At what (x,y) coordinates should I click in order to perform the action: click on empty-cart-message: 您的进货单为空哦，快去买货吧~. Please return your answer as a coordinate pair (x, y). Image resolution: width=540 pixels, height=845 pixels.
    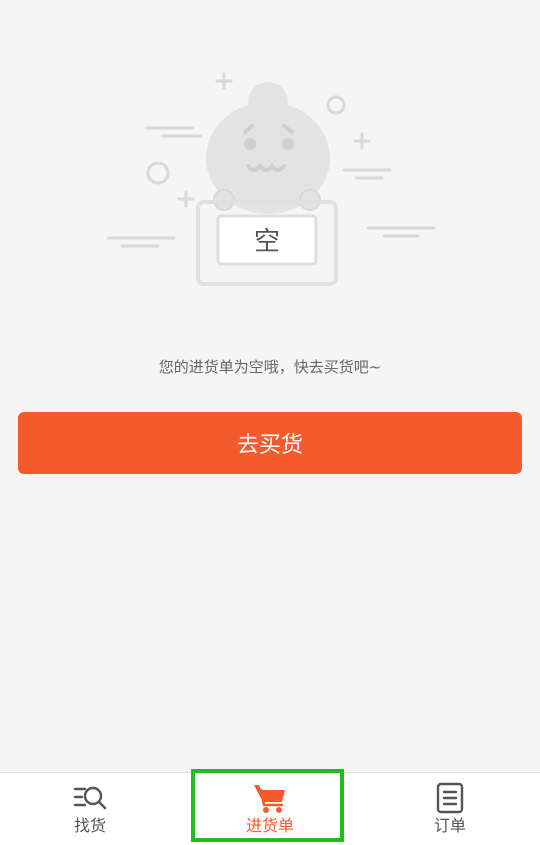
    Looking at the image, I should click on (270, 367).